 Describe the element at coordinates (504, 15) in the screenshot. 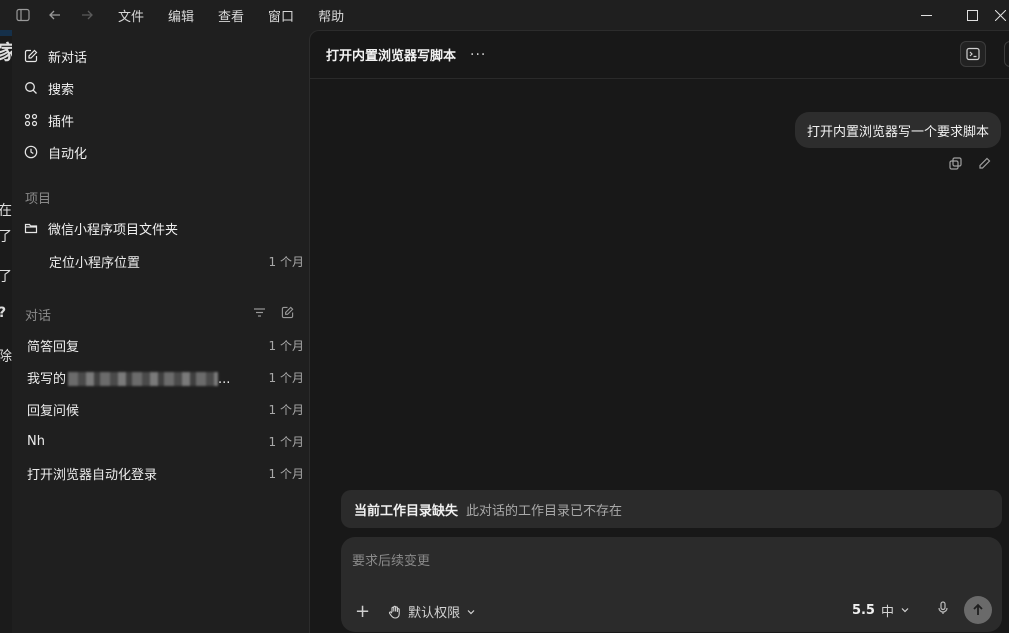

I see `title-bar: 文件 编辑 查看 窗口 帮助` at that location.